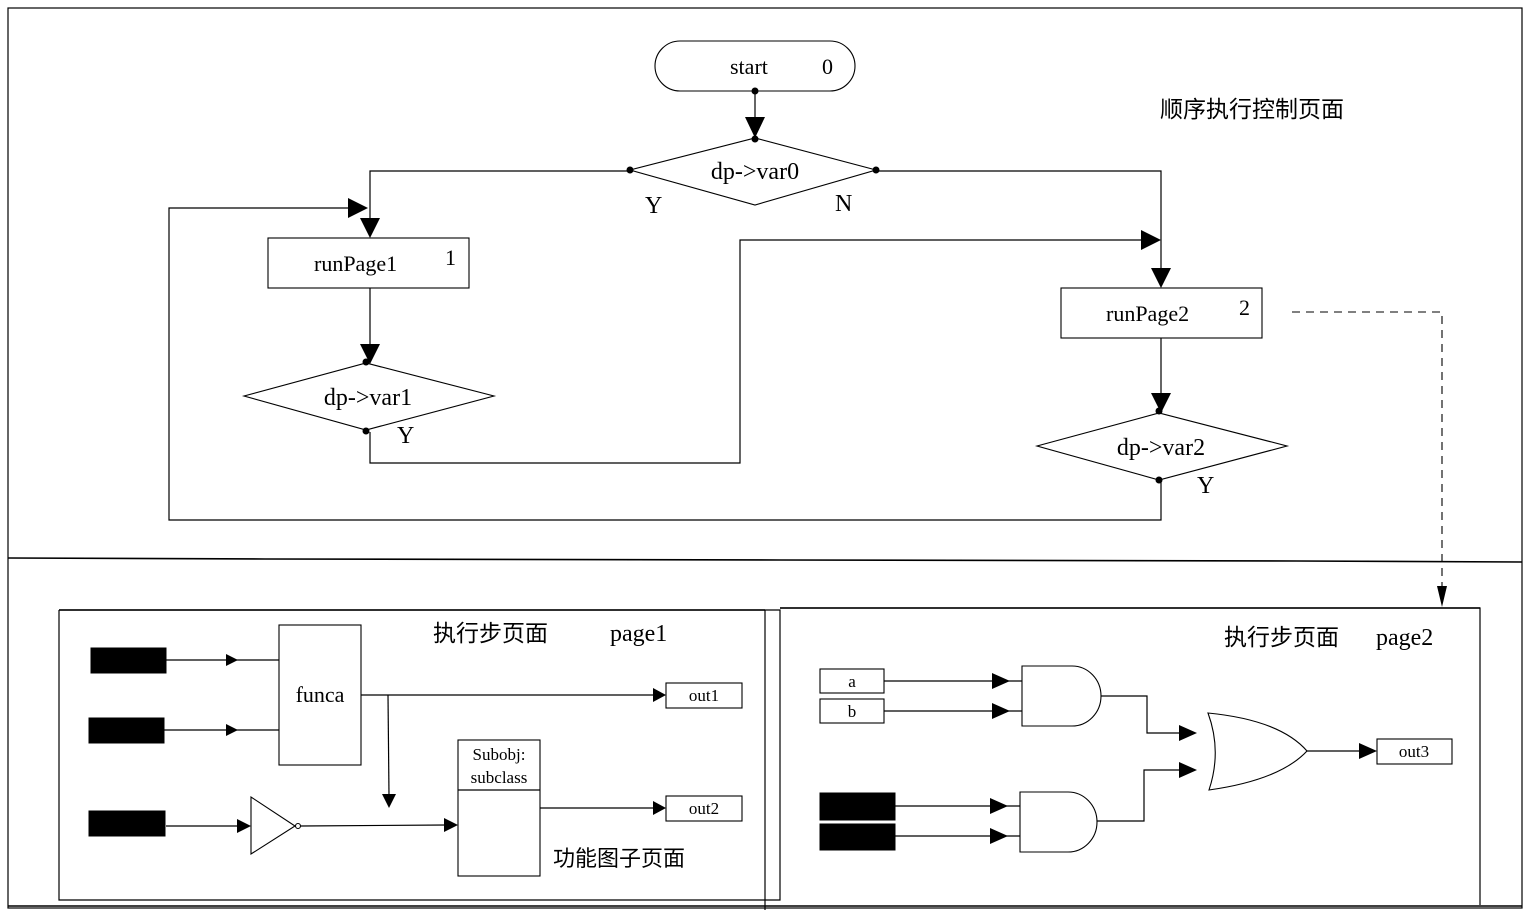  Describe the element at coordinates (1244, 307) in the screenshot. I see `runpage2-index: 2` at that location.